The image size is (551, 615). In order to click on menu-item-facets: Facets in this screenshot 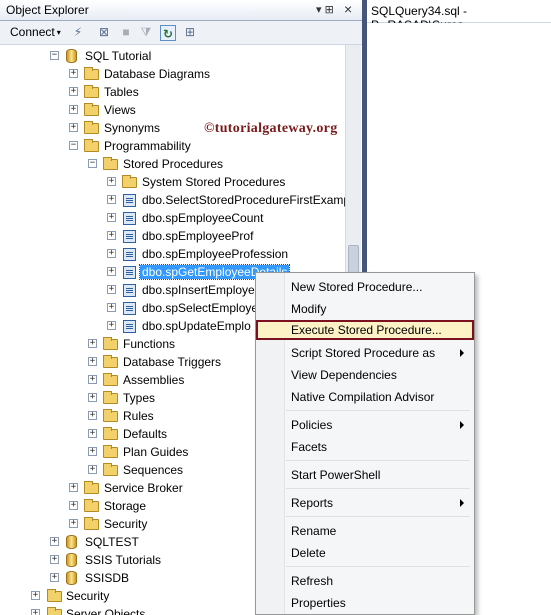, I will do `click(365, 447)`.